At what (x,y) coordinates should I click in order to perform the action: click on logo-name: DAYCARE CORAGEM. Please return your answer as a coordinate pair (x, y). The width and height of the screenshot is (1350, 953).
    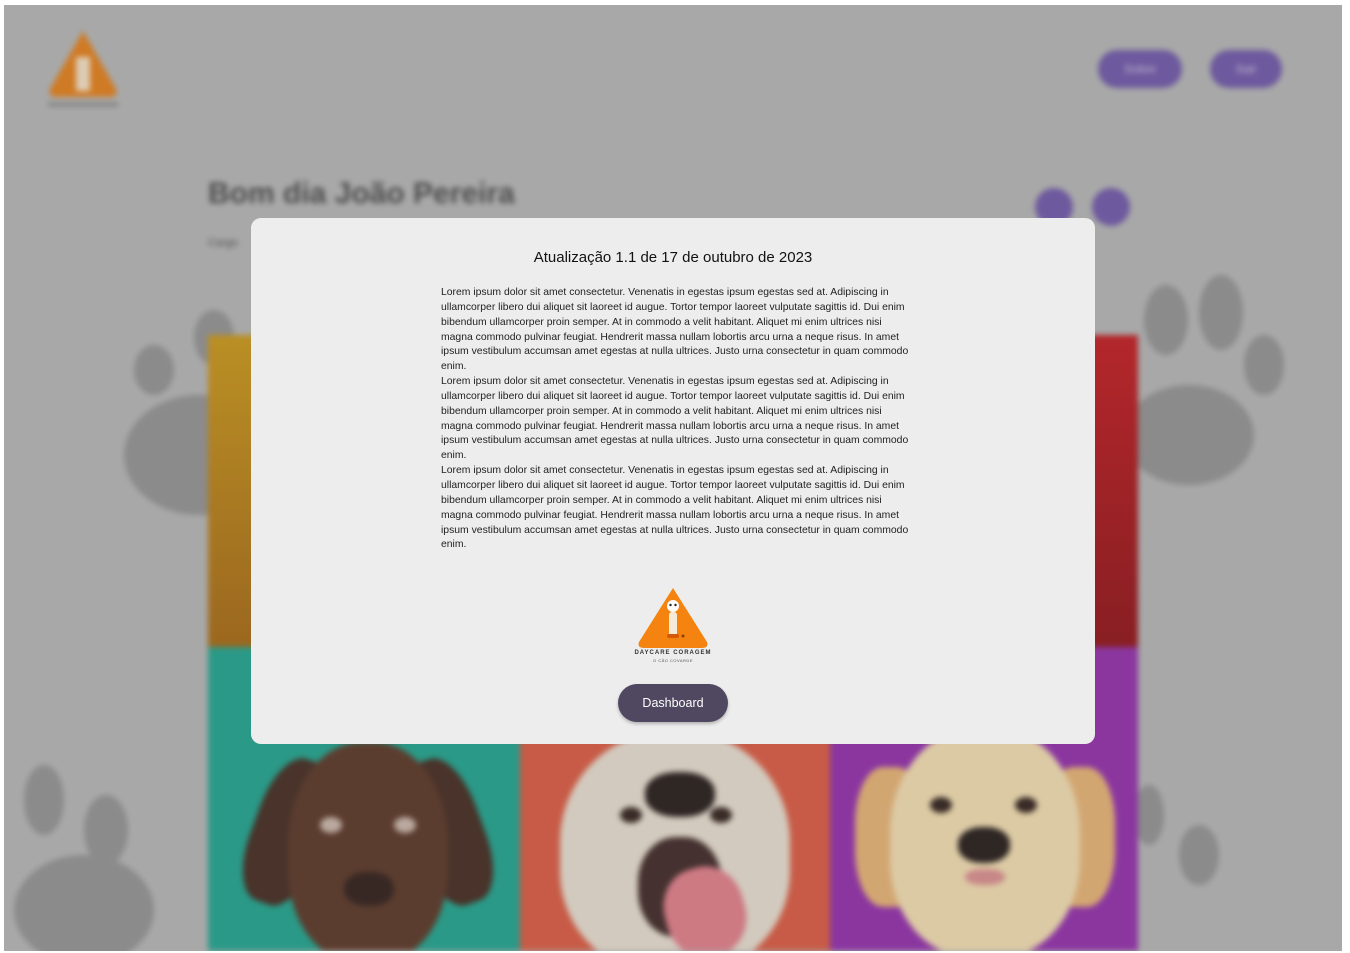
    Looking at the image, I should click on (673, 653).